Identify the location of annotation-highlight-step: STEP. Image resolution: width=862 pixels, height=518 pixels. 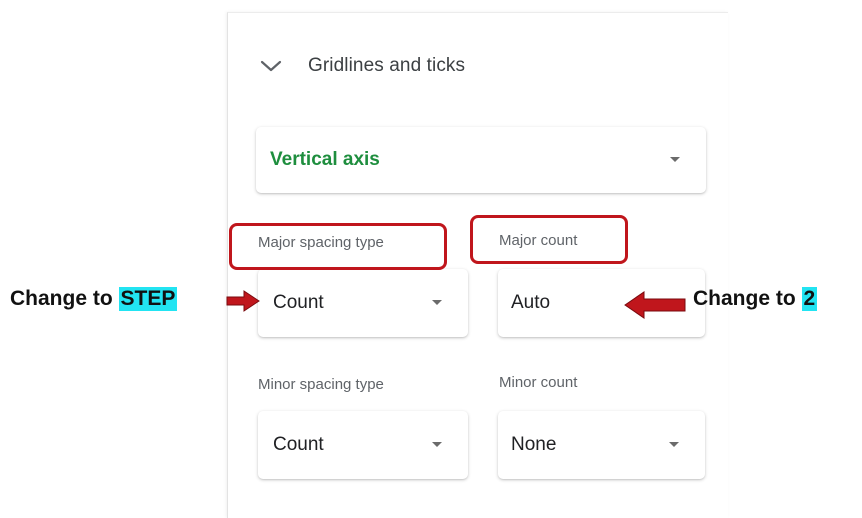
(148, 299).